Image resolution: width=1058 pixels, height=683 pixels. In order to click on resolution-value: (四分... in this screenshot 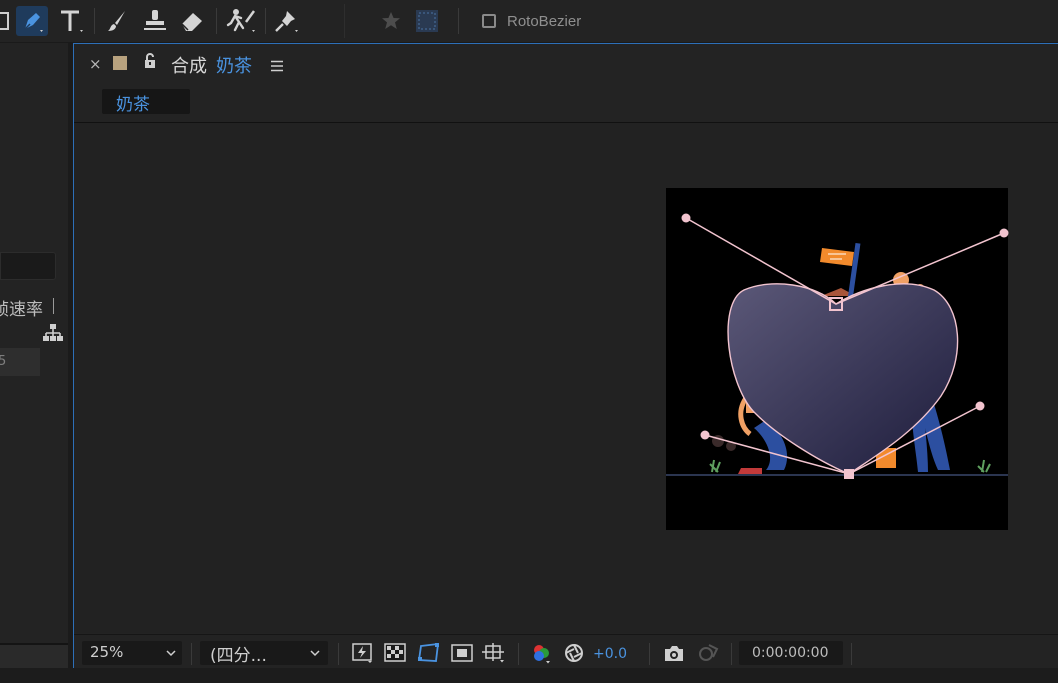, I will do `click(238, 656)`.